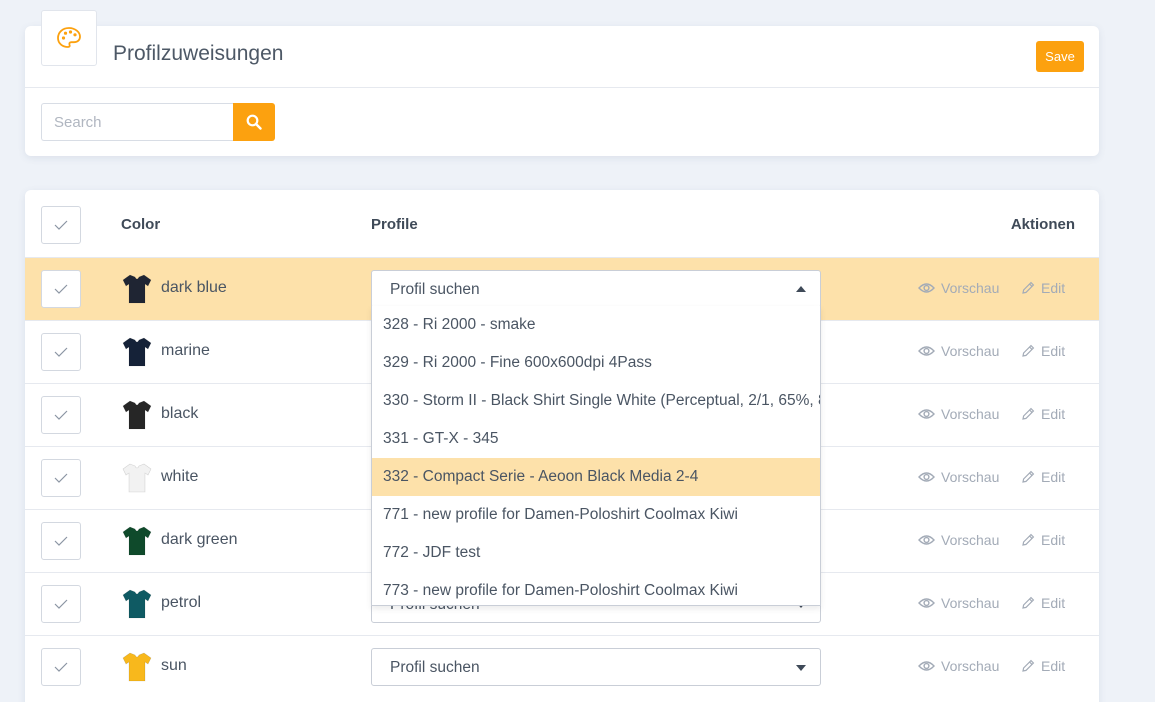 This screenshot has height=702, width=1155. I want to click on search-icon, so click(254, 122).